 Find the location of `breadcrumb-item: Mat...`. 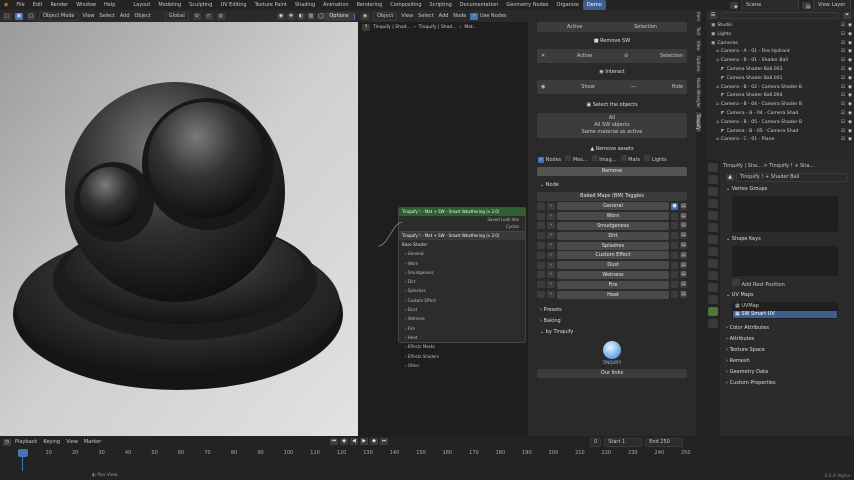

breadcrumb-item: Mat... is located at coordinates (470, 27).